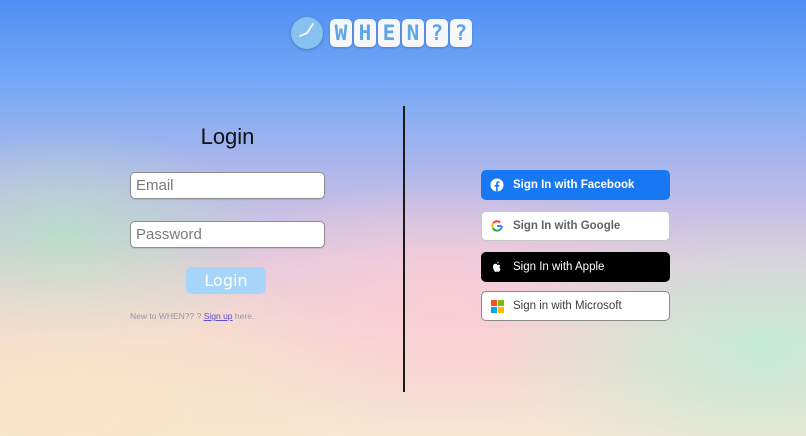  Describe the element at coordinates (401, 33) in the screenshot. I see `logo-wordmark: W H E N ? ?` at that location.